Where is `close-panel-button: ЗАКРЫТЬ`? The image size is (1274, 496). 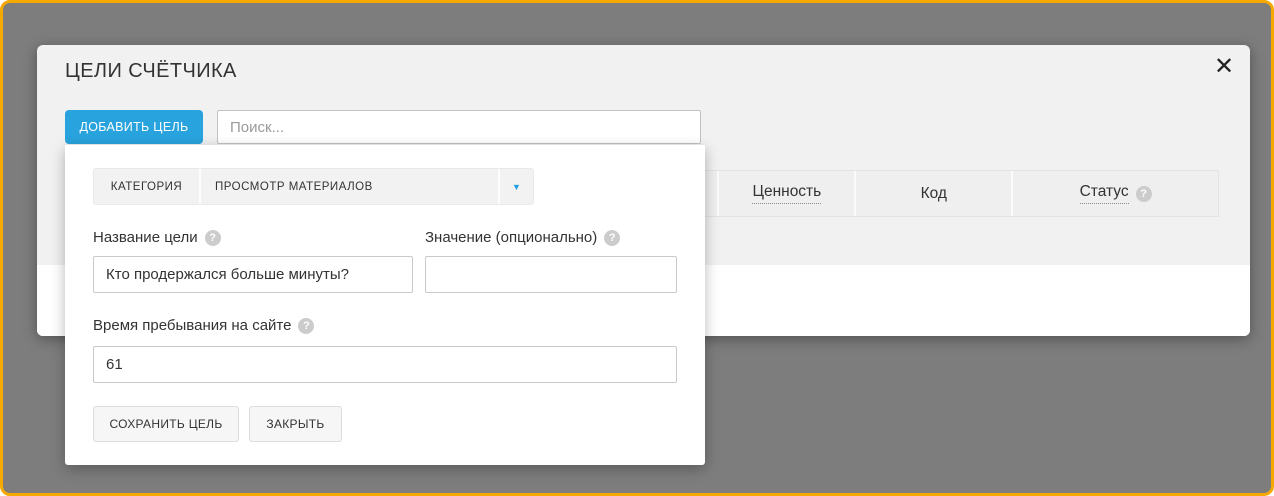
close-panel-button: ЗАКРЫТЬ is located at coordinates (295, 424).